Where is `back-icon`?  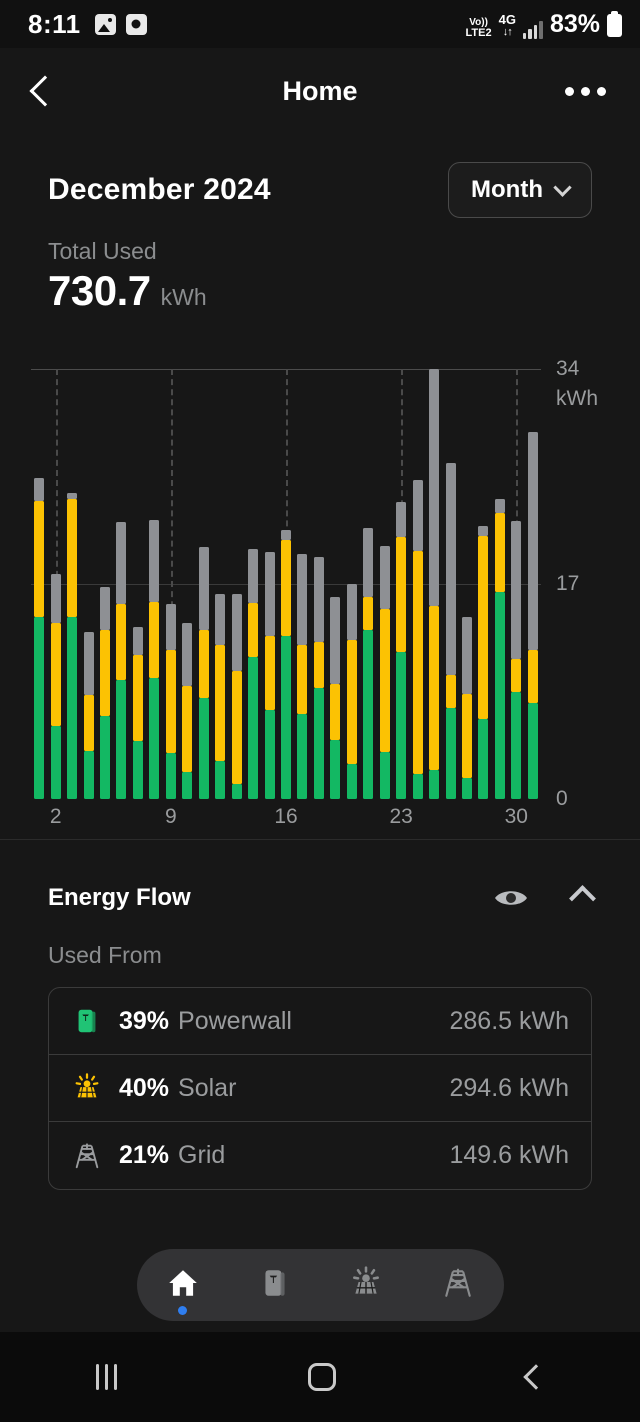
back-icon is located at coordinates (535, 1377).